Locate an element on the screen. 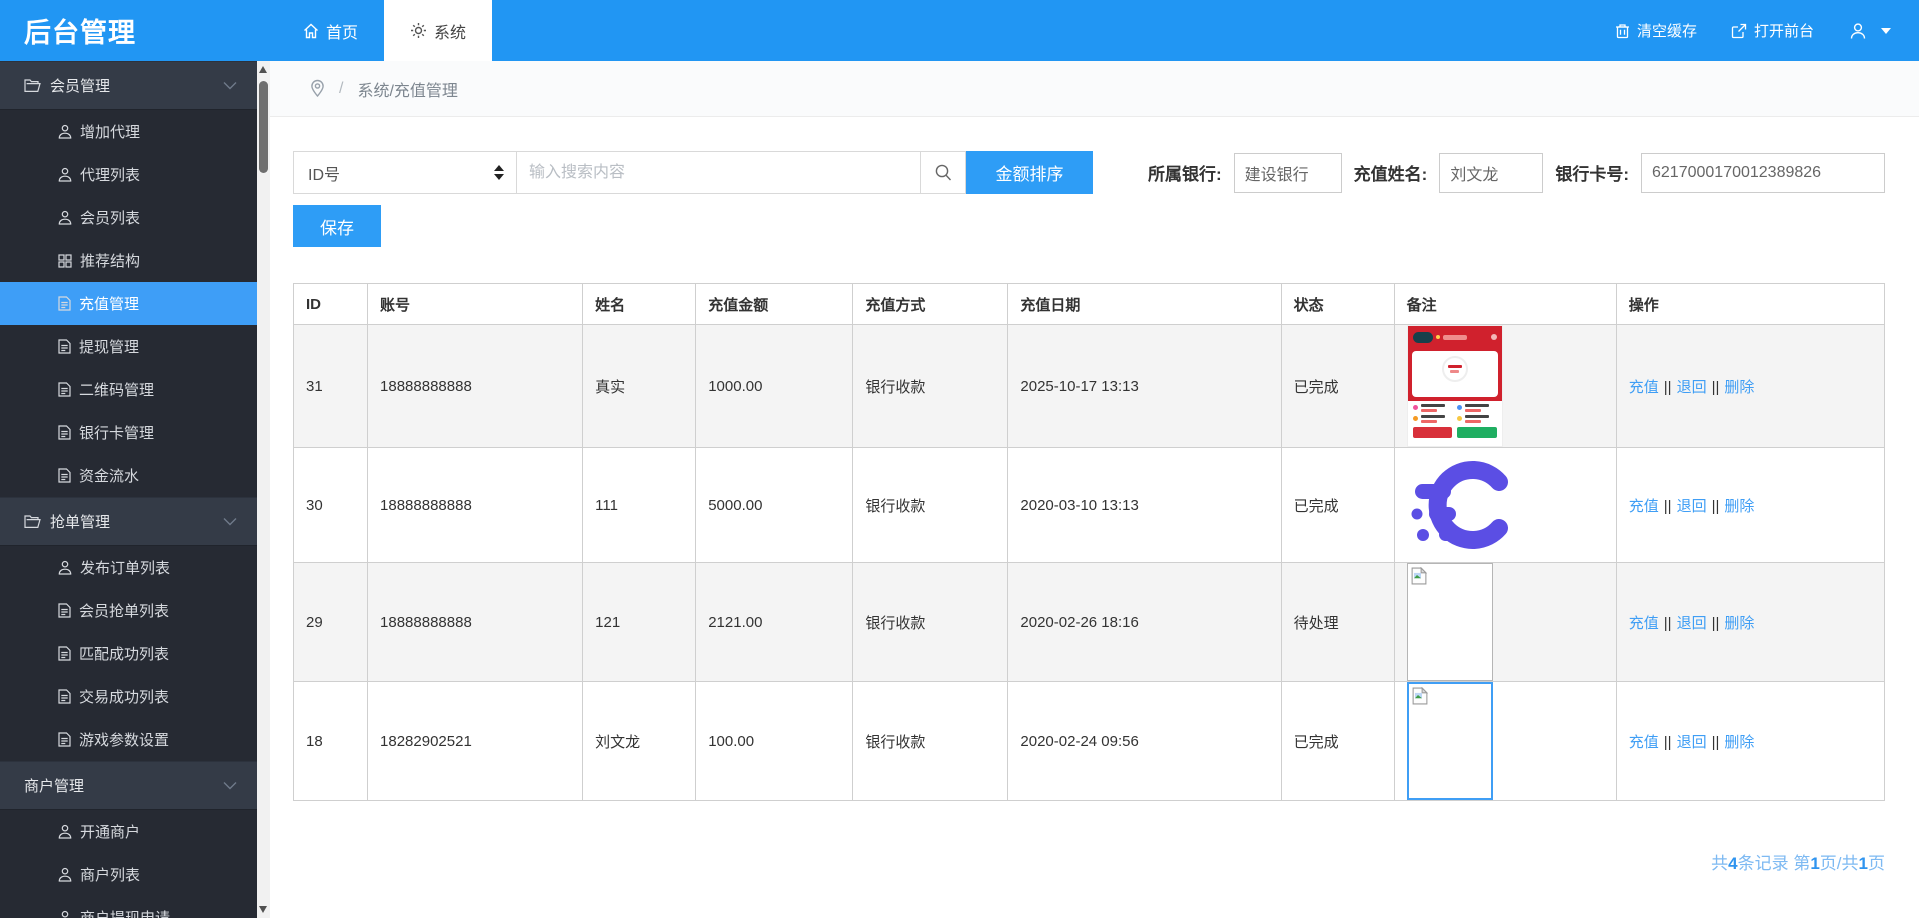  sidebar-item-0-1: 代理列表 is located at coordinates (128, 174).